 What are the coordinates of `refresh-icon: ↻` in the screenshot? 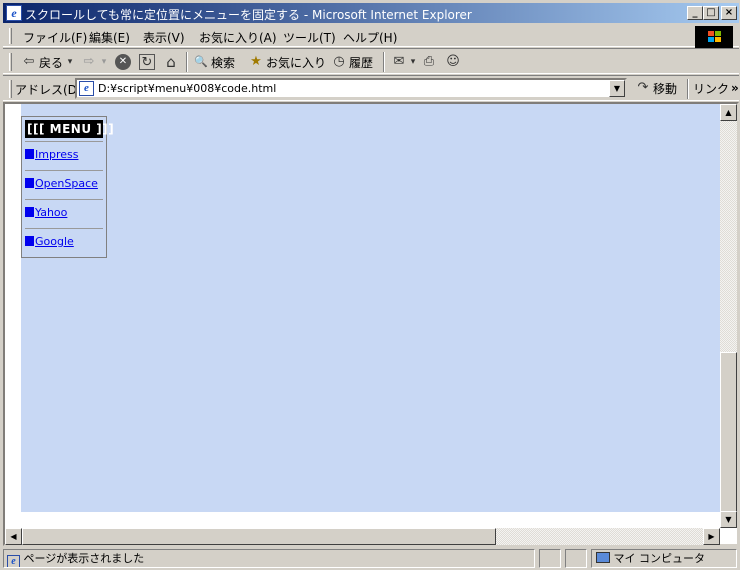 It's located at (147, 62).